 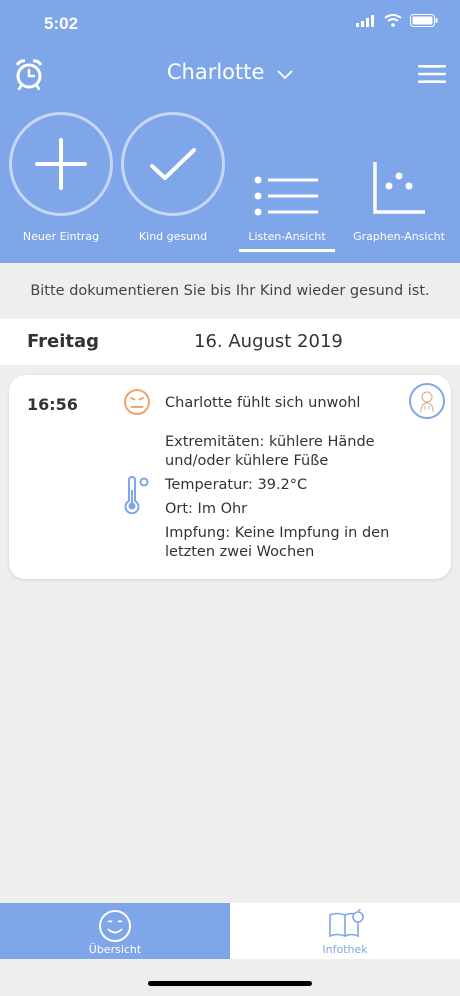 I want to click on tab-overview: Übersicht, so click(x=115, y=931).